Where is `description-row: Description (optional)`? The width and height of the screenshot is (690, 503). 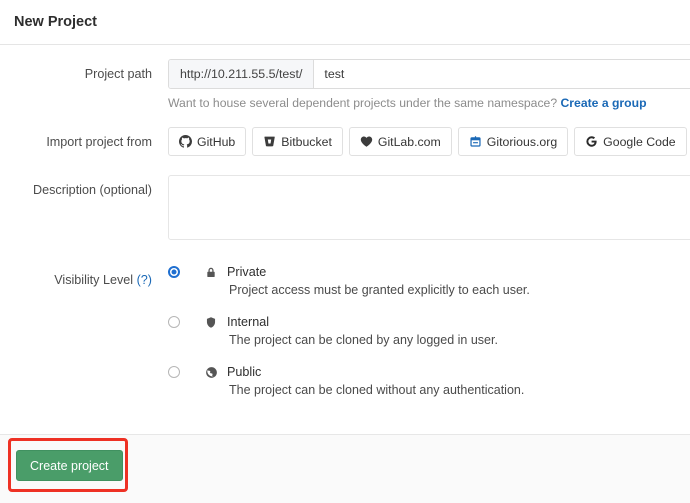
description-row: Description (optional) is located at coordinates (345, 210).